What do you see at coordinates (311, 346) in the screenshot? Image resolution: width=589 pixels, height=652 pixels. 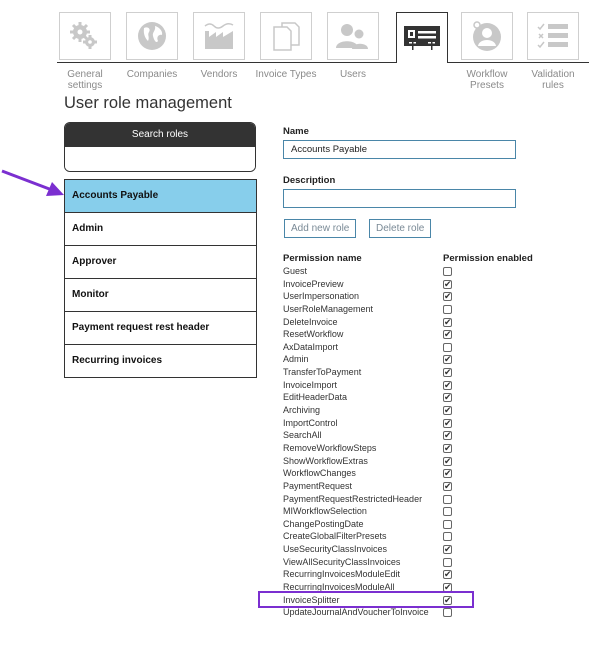 I see `permission-name: AxDataImport` at bounding box center [311, 346].